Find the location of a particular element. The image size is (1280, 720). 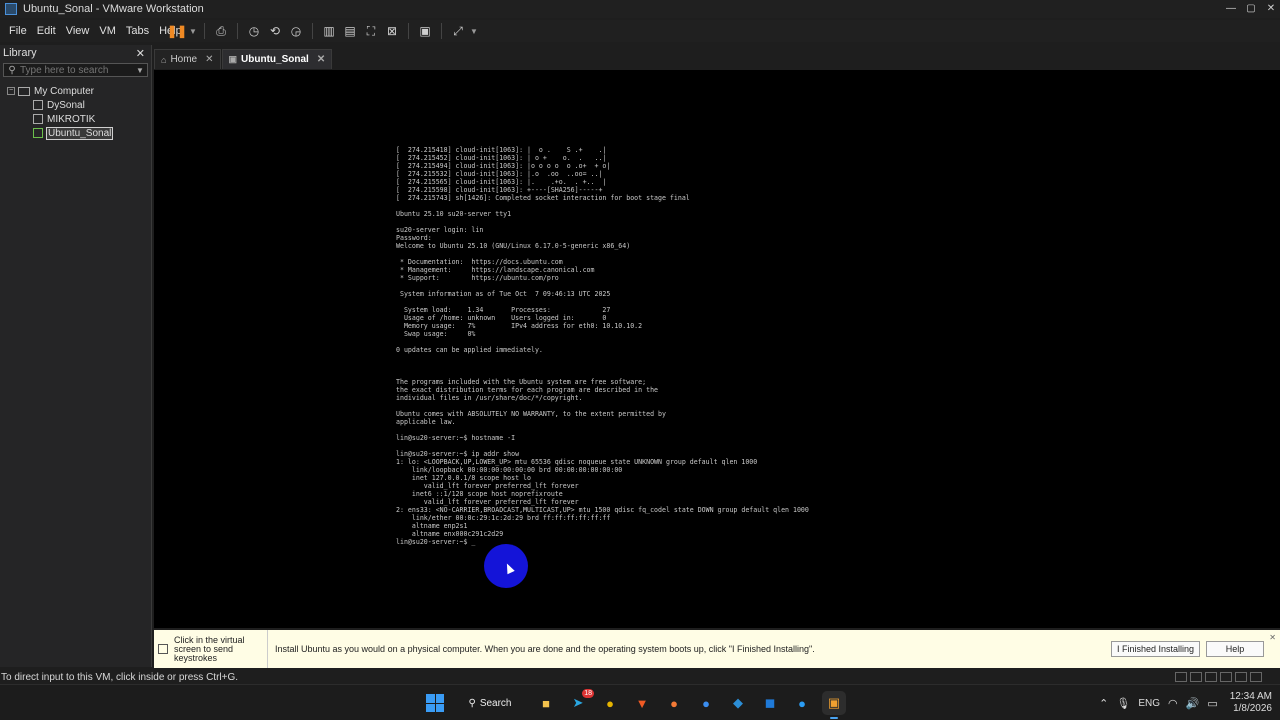

help-button: Help is located at coordinates (1235, 649).